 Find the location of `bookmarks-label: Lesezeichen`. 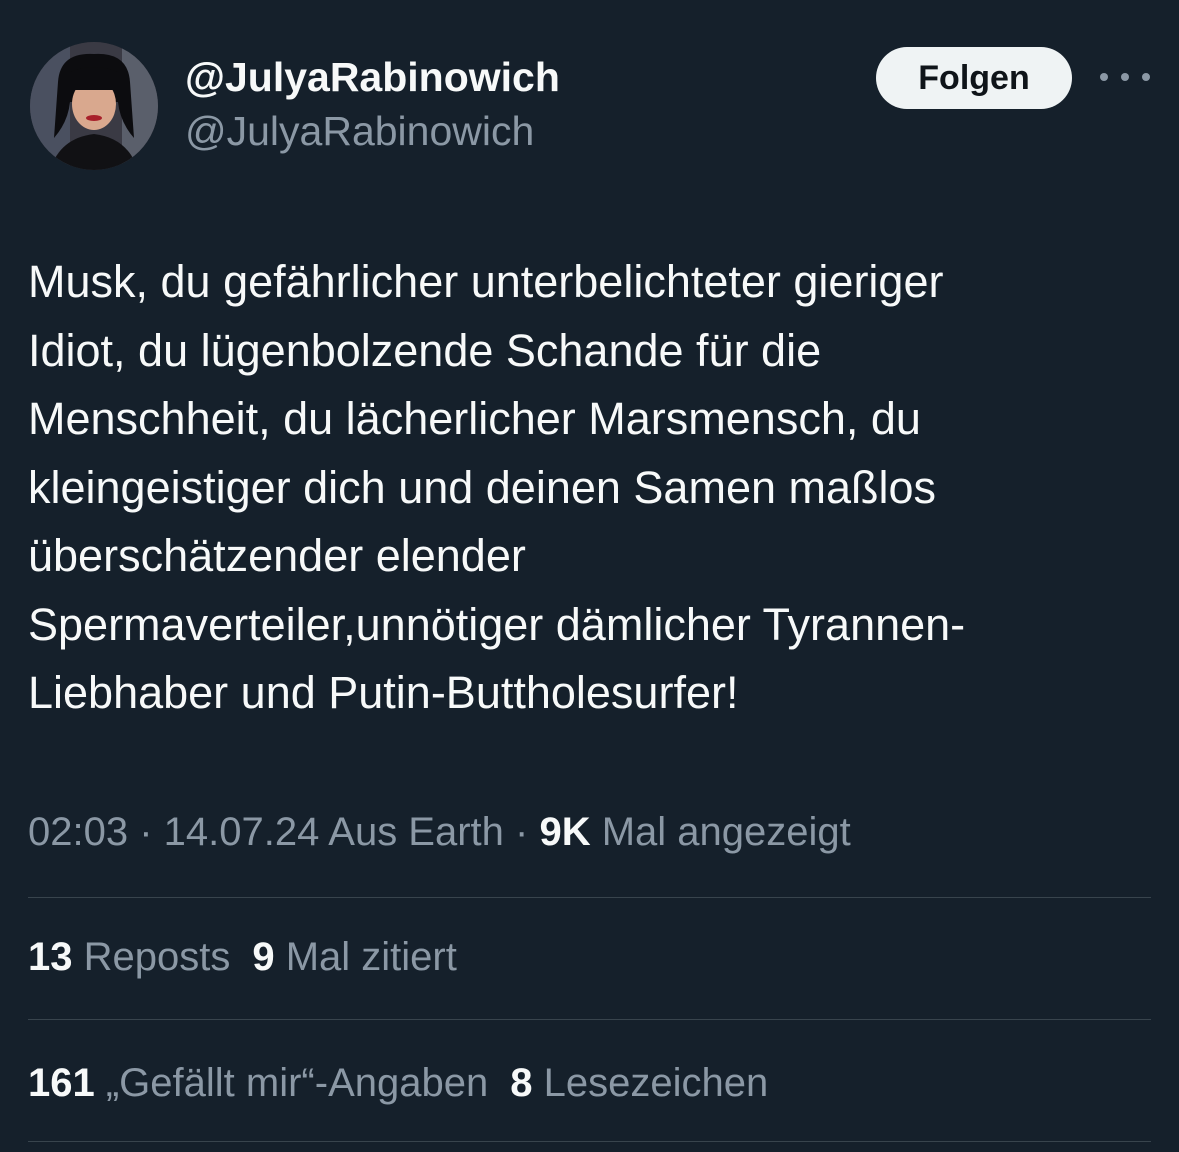

bookmarks-label: Lesezeichen is located at coordinates (650, 1083).